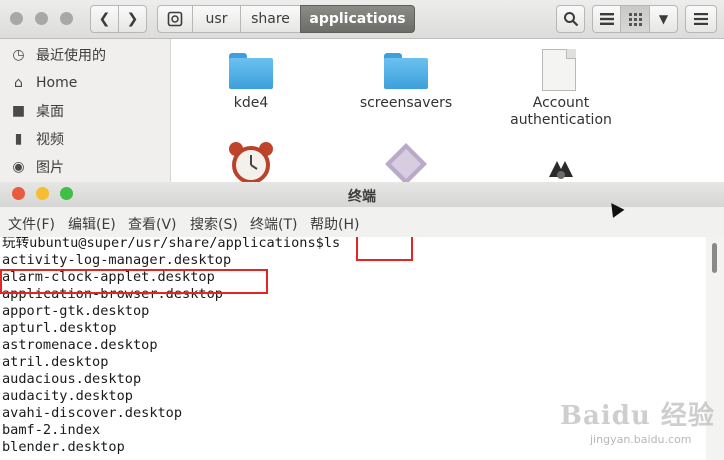 The image size is (724, 460). What do you see at coordinates (270, 19) in the screenshot?
I see `breadcrumb-share: share` at bounding box center [270, 19].